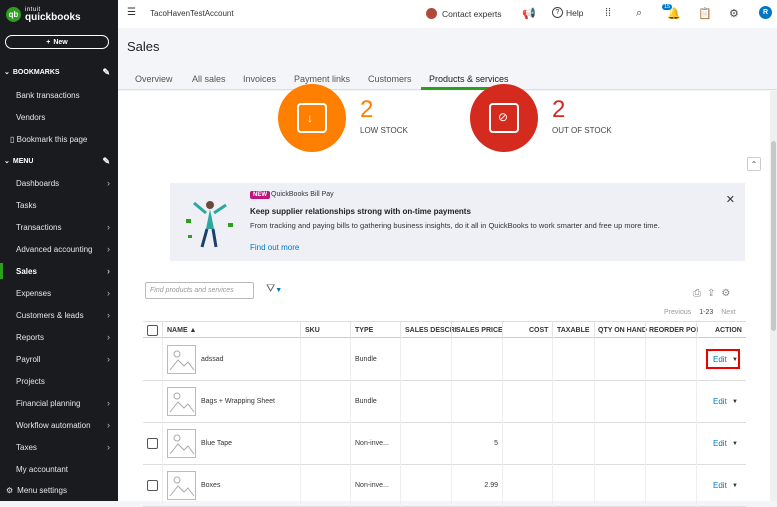 The height and width of the screenshot is (507, 777). I want to click on tab-customers: Customers, so click(390, 79).